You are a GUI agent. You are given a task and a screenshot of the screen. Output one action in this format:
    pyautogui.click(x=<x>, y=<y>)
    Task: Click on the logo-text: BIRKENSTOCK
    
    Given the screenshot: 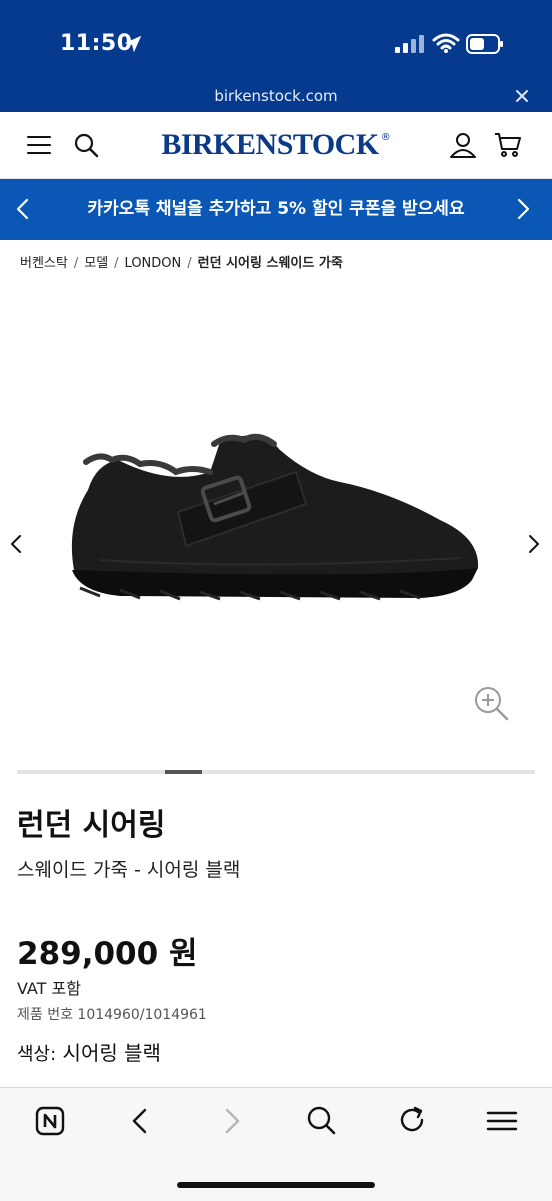 What is the action you would take?
    pyautogui.click(x=270, y=144)
    